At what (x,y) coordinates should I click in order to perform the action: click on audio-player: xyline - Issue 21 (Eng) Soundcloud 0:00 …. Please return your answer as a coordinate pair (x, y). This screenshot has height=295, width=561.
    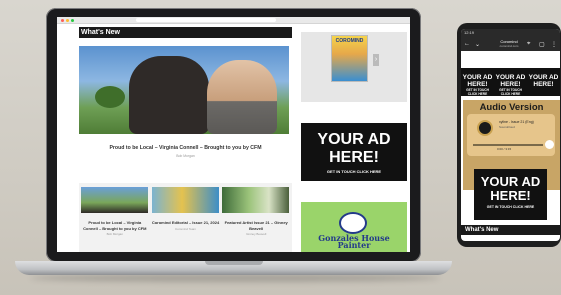
    Looking at the image, I should click on (511, 135).